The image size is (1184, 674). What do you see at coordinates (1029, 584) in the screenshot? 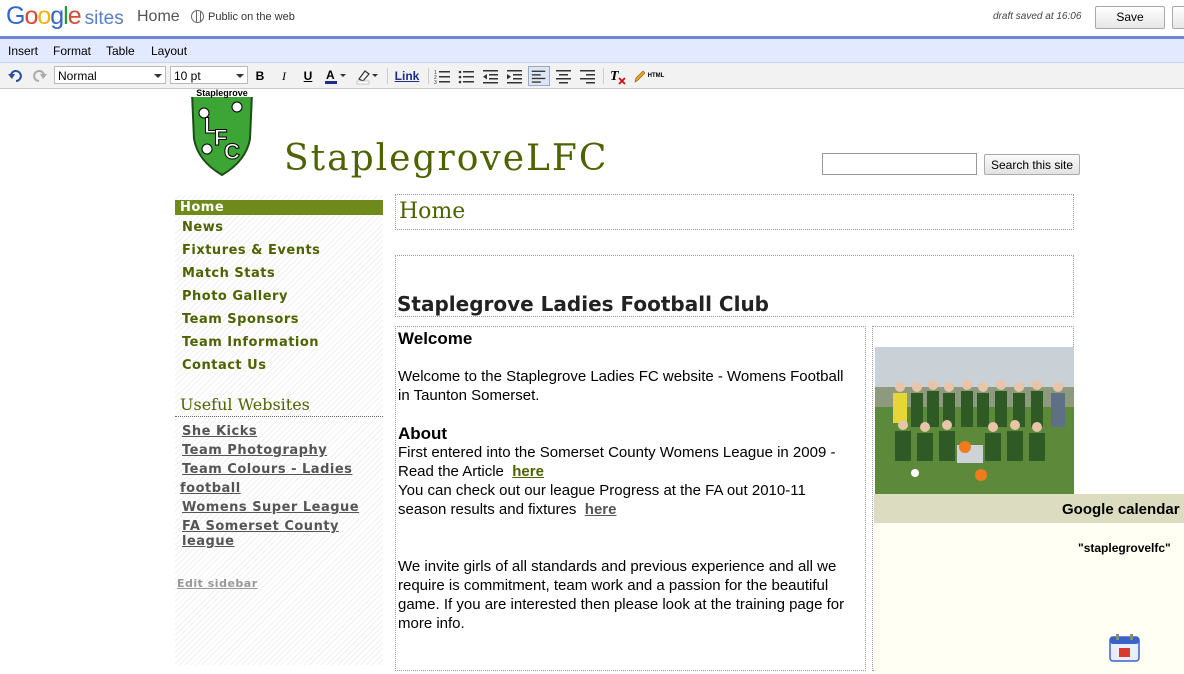
I see `google-calendar-gadget: Google calendar "staplegrovelfc"` at bounding box center [1029, 584].